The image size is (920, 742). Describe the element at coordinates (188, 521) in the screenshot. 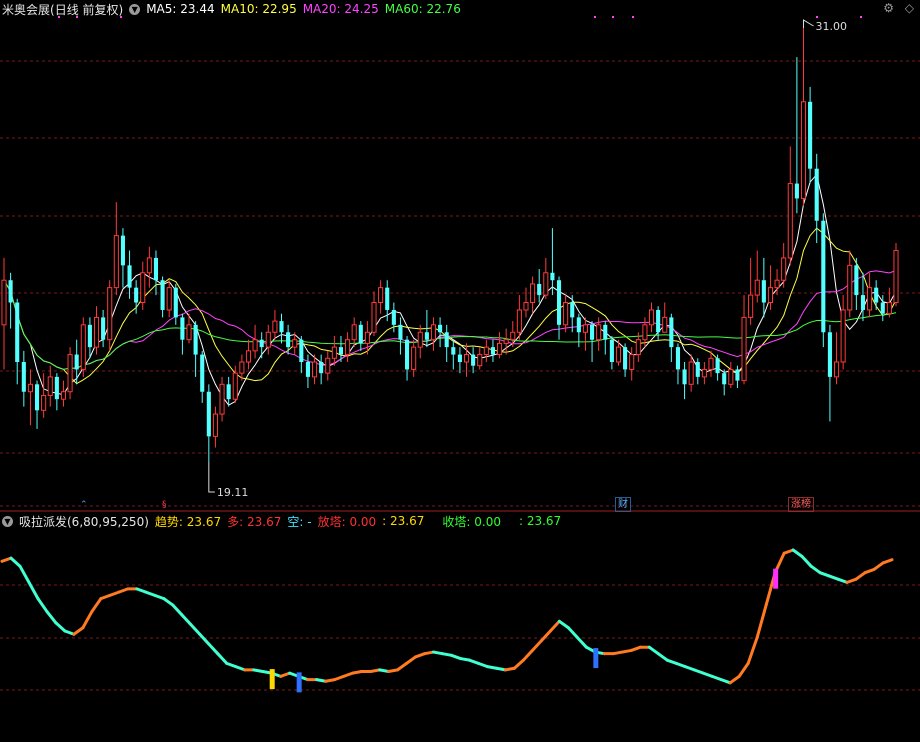

I see `trend-value: 趋势: 23.67` at that location.